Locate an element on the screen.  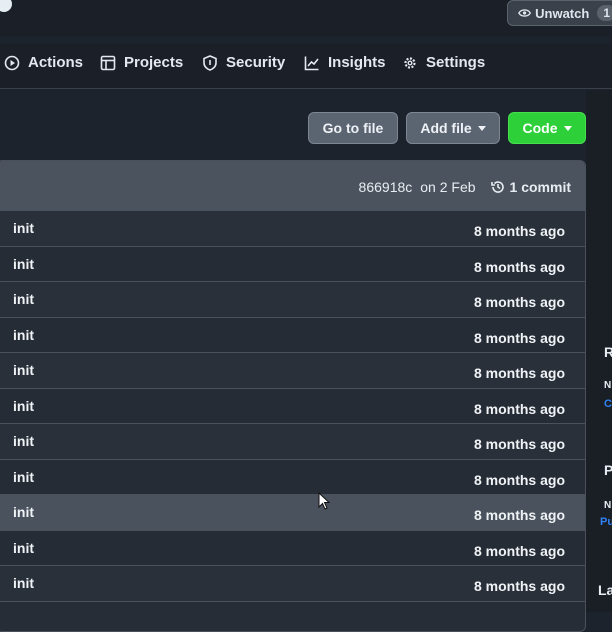
play-icon is located at coordinates (12, 62).